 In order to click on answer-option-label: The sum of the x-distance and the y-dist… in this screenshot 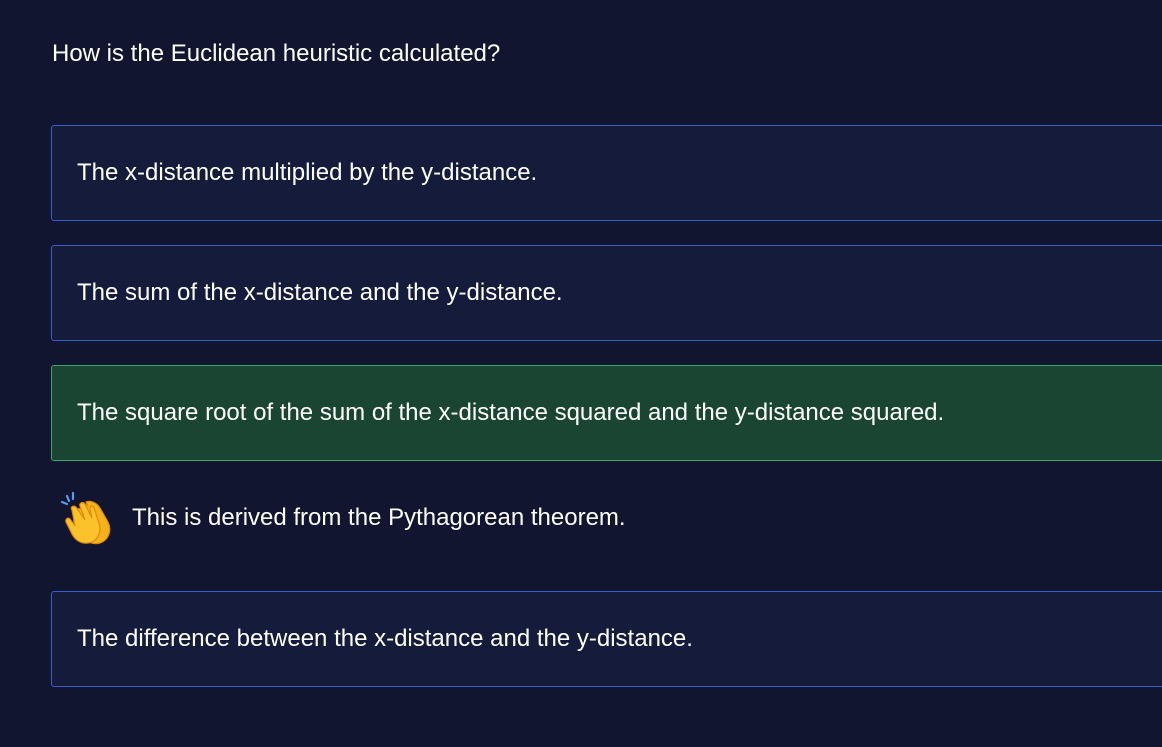, I will do `click(320, 292)`.